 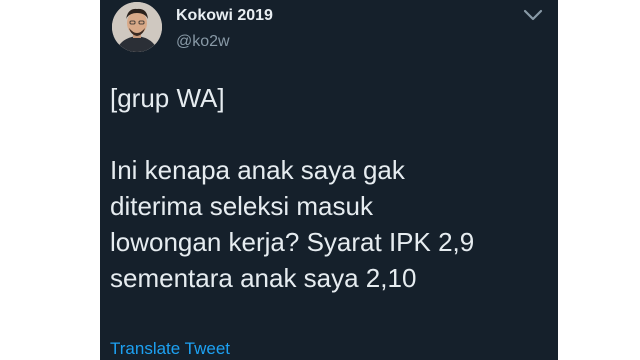 I want to click on avatar, so click(x=137, y=27).